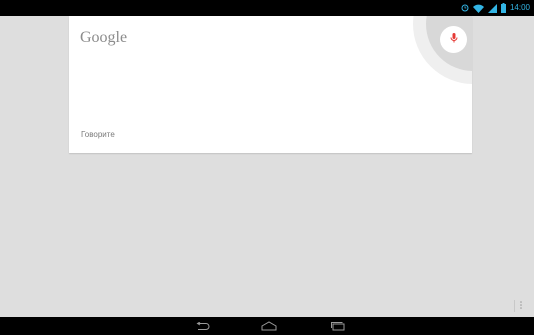 Image resolution: width=534 pixels, height=335 pixels. What do you see at coordinates (503, 8) in the screenshot?
I see `battery-icon` at bounding box center [503, 8].